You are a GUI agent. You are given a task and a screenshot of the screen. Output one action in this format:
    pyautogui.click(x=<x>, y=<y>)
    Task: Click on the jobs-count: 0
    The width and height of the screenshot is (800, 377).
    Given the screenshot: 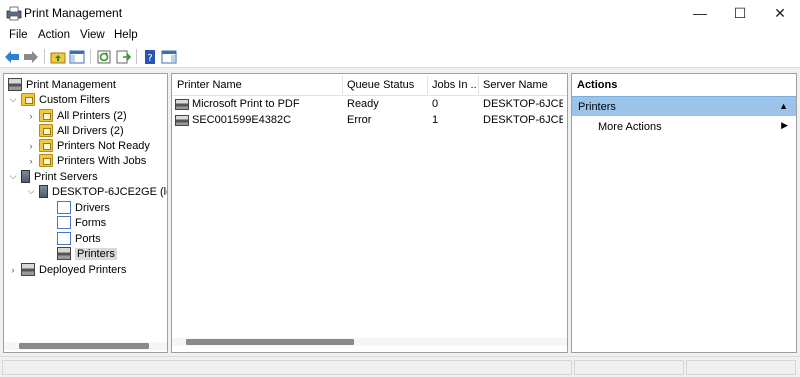 What is the action you would take?
    pyautogui.click(x=435, y=104)
    